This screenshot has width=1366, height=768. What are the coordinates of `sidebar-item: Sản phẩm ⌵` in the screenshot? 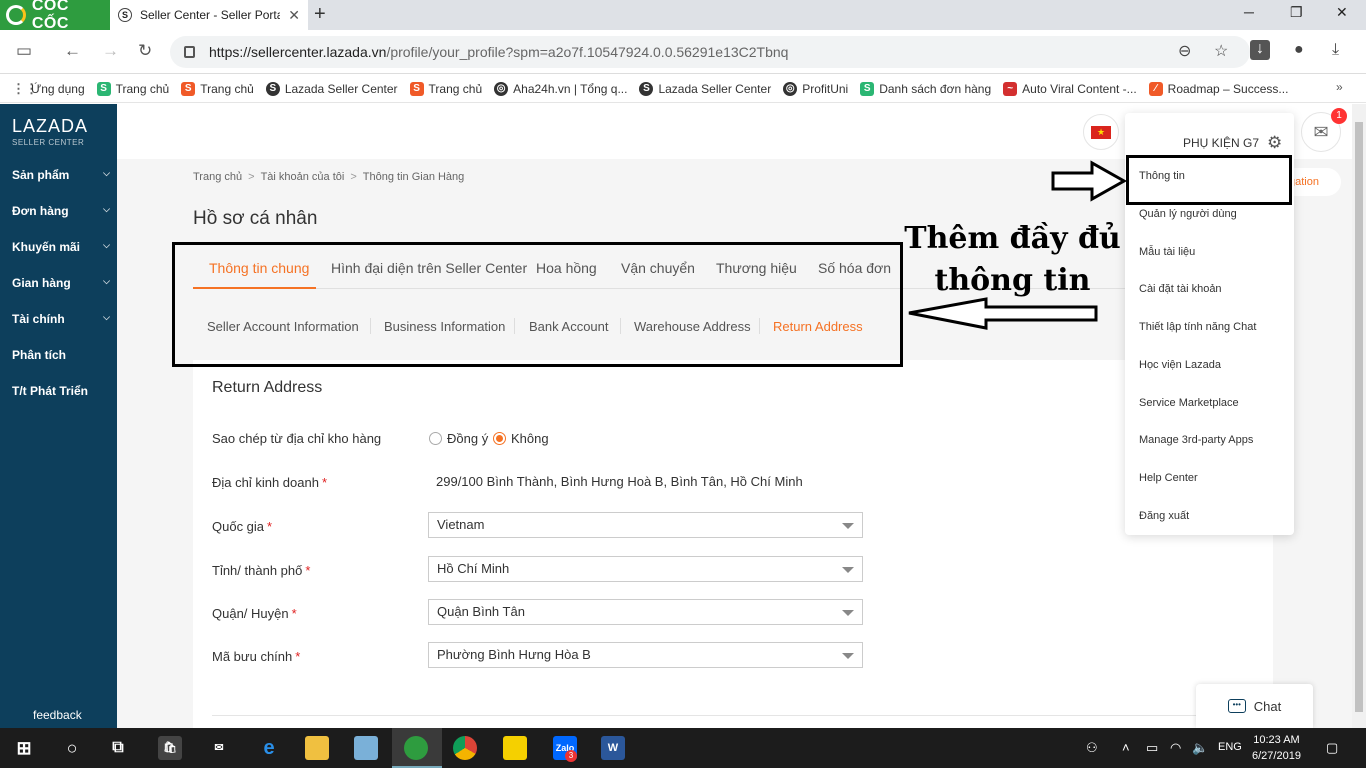 It's located at (61, 175).